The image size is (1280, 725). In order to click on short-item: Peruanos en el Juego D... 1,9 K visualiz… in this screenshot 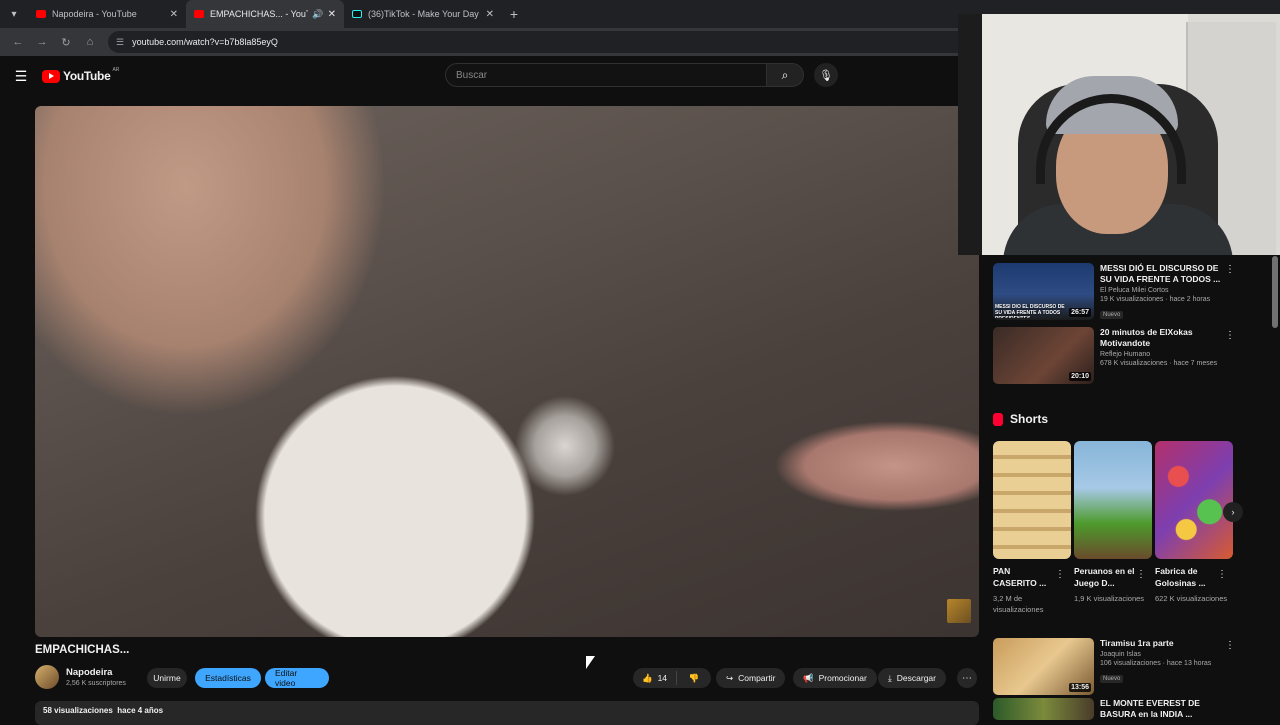, I will do `click(1113, 522)`.